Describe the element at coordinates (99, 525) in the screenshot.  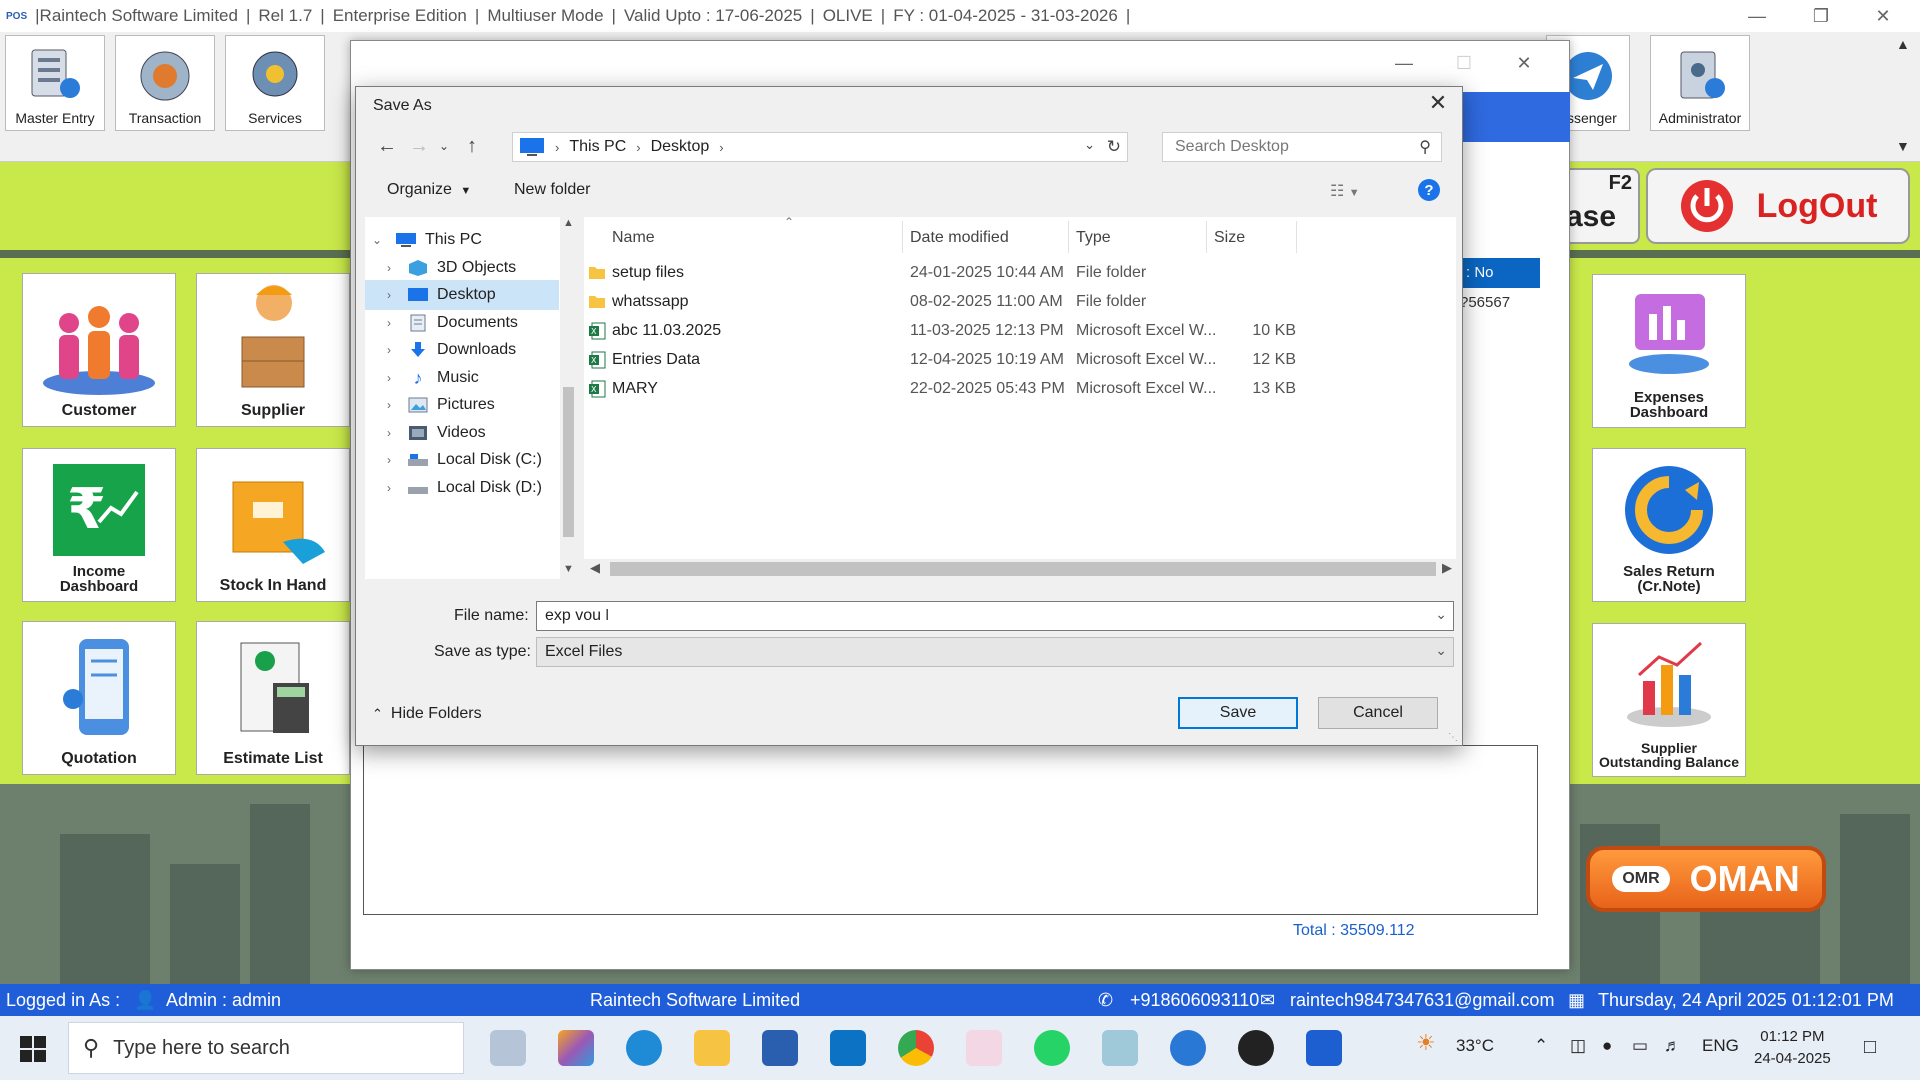
I see `income-dashboard-tile: ₹ Income Dashboard` at that location.